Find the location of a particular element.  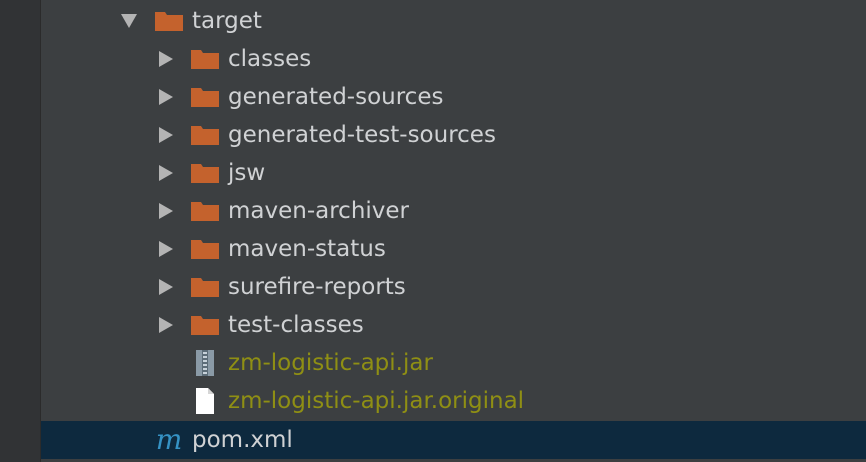

tree-node-folder: generated-test-sources is located at coordinates (453, 135).